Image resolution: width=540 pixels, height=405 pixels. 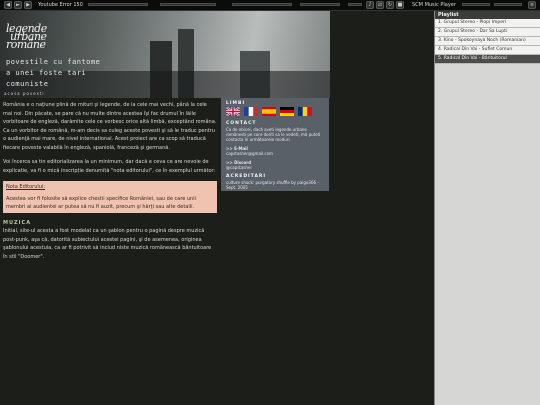 What do you see at coordinates (487, 59) in the screenshot?
I see `playlist-item-active: 5. Radical Din Vai - Bântuitorul` at bounding box center [487, 59].